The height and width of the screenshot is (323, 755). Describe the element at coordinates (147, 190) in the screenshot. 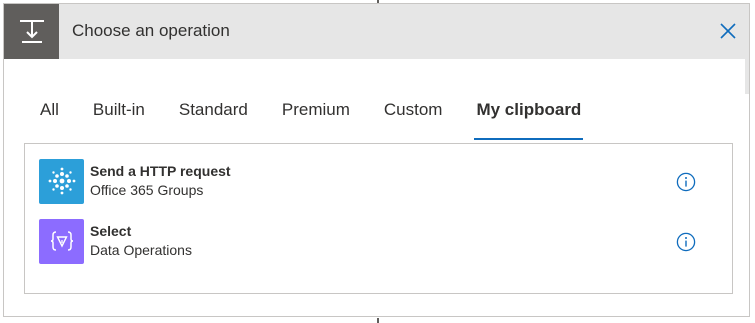

I see `connector-name: Office 365 Groups` at that location.